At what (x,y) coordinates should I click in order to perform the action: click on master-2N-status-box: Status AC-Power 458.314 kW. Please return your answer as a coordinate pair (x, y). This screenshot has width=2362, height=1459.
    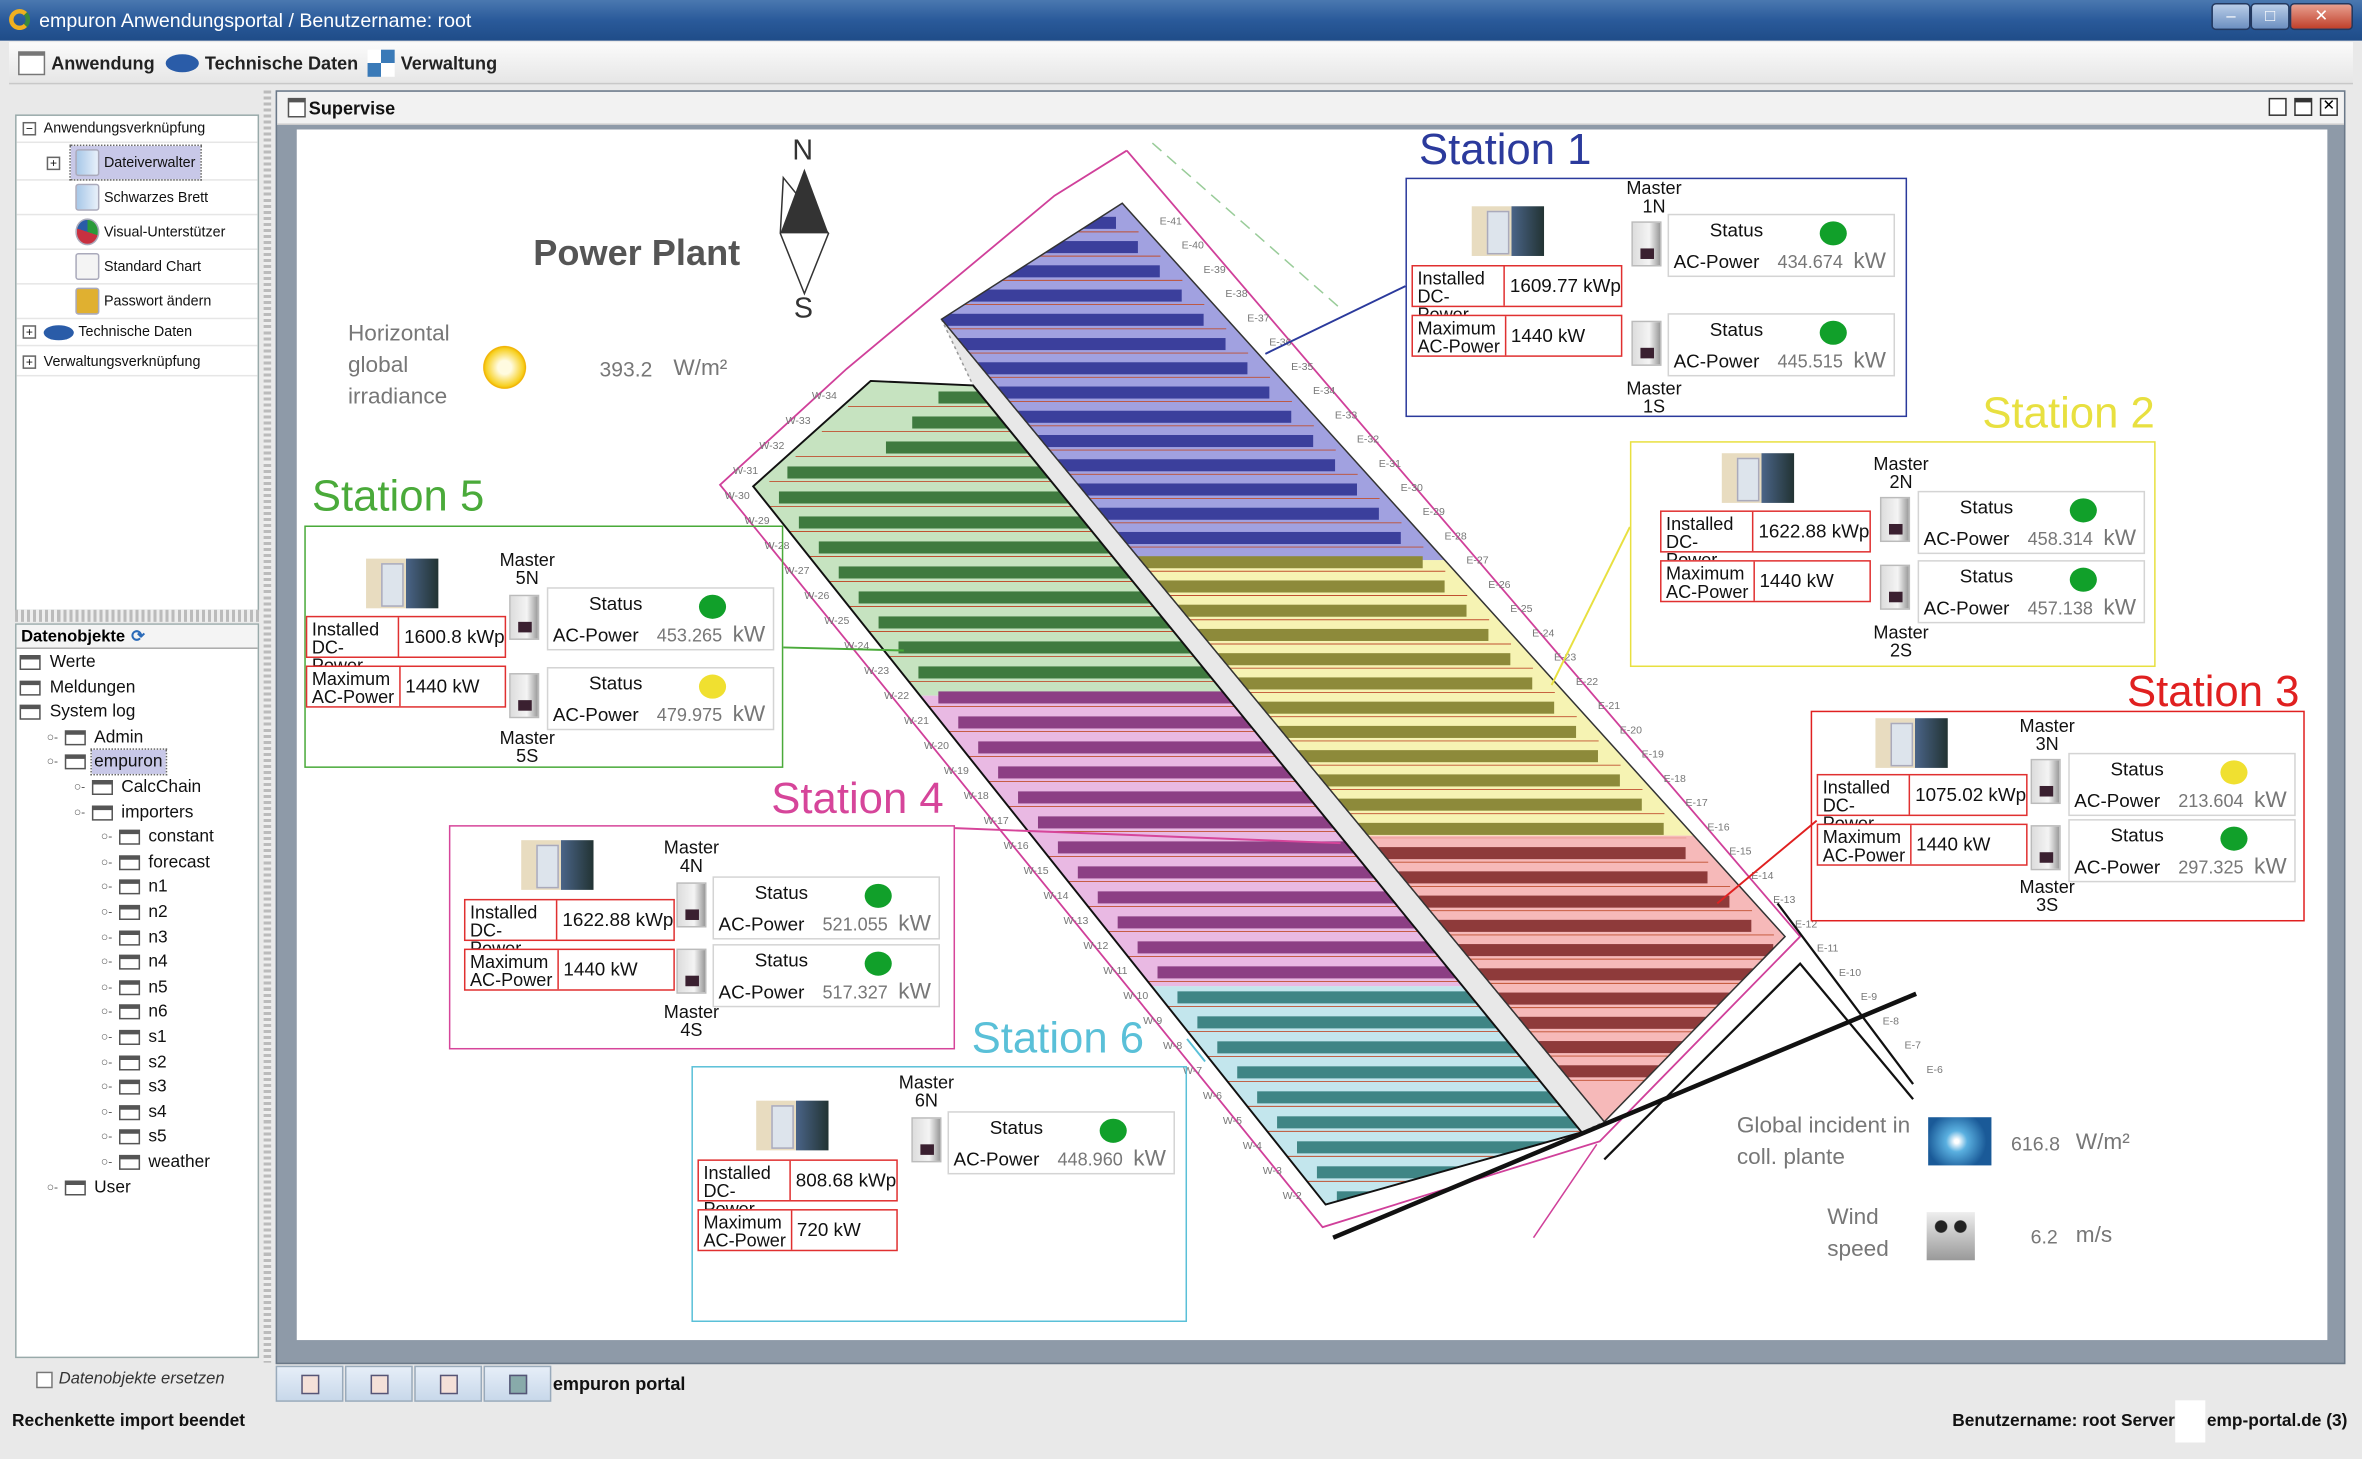
    Looking at the image, I should click on (2031, 522).